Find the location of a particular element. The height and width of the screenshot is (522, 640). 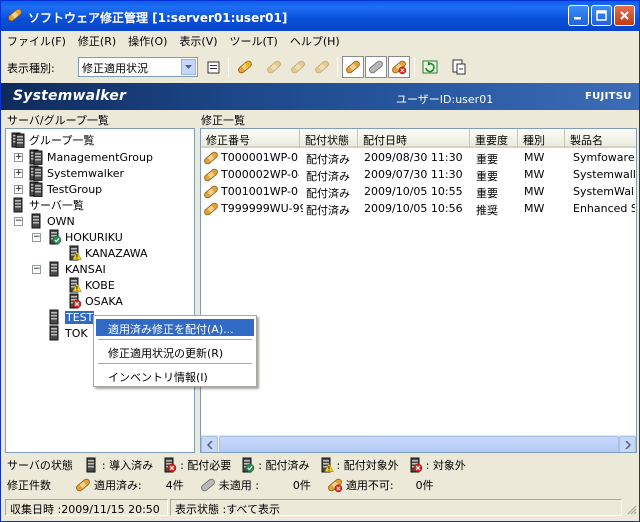

export-icon is located at coordinates (459, 67).